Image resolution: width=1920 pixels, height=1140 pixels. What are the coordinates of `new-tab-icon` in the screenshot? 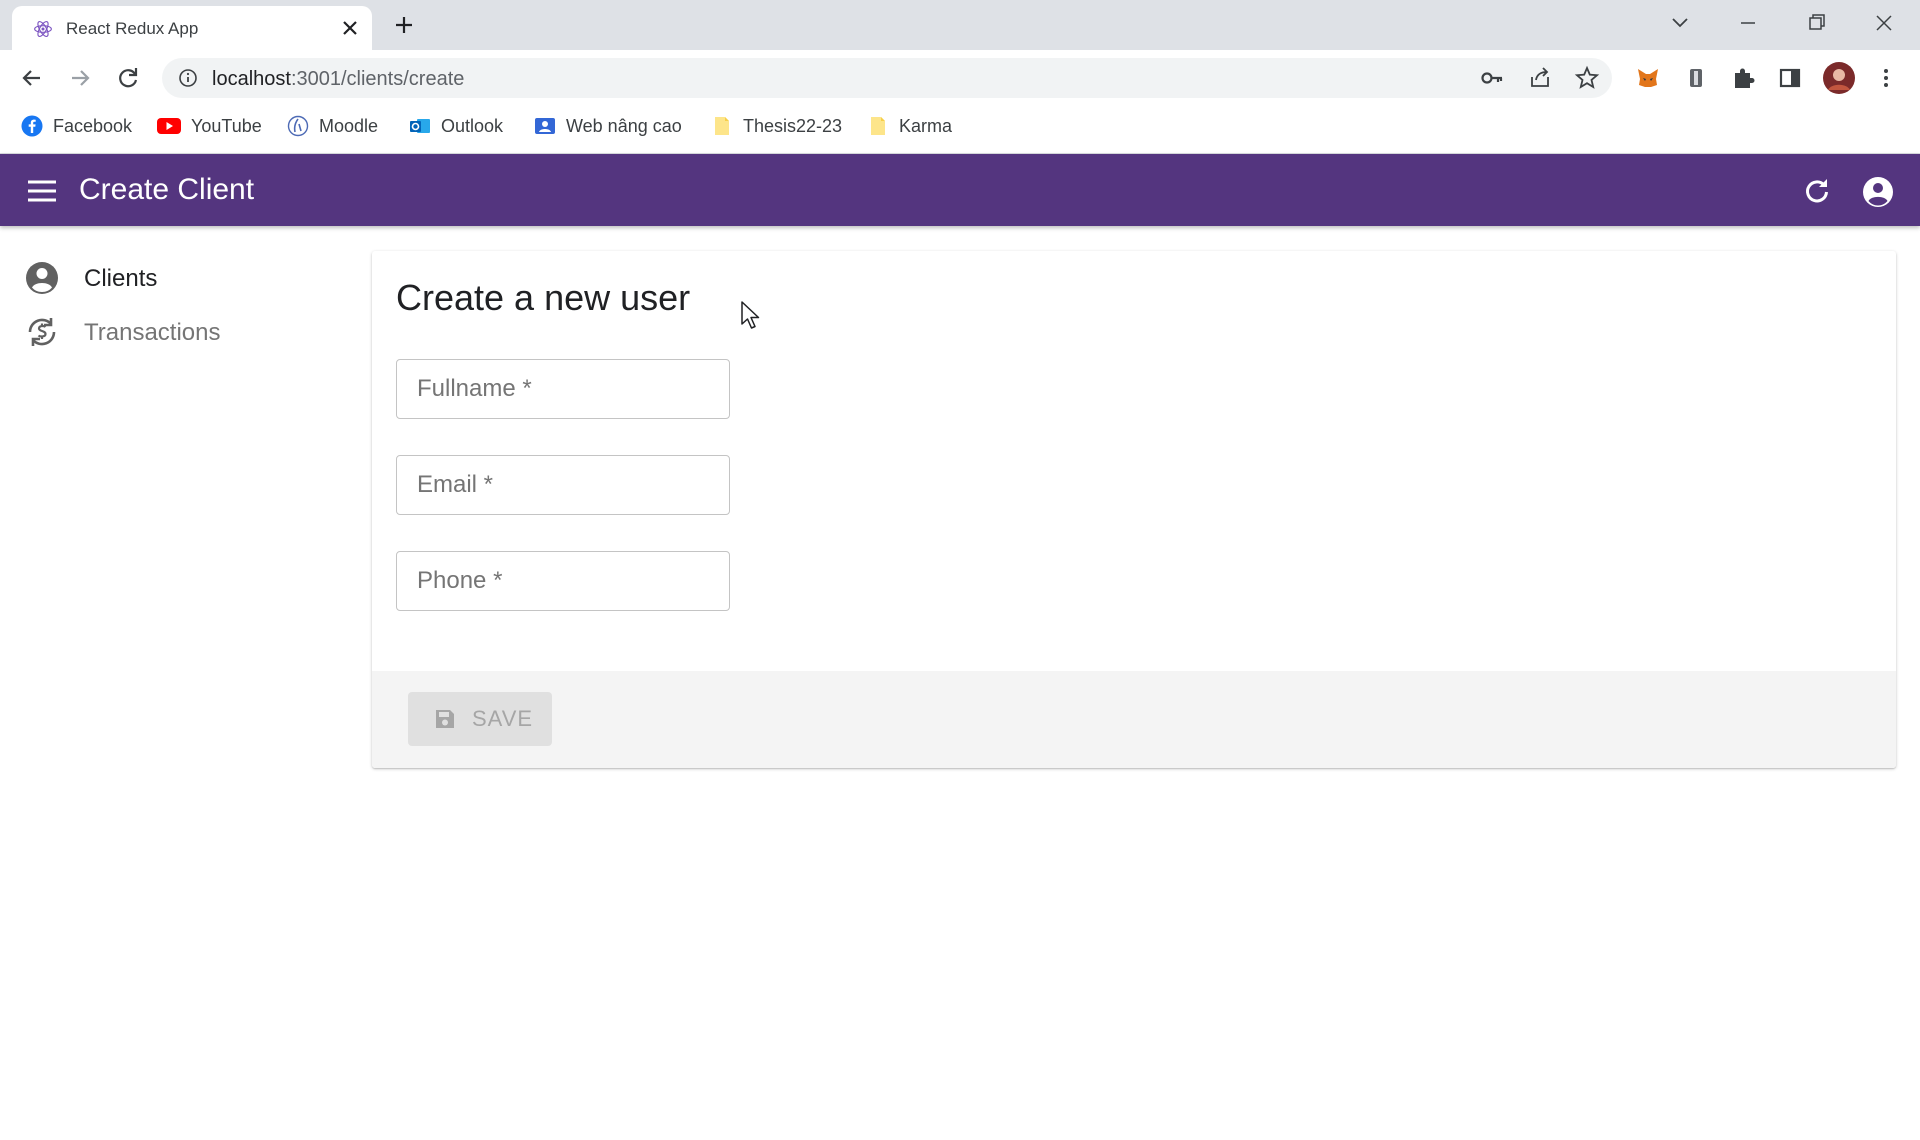 It's located at (404, 25).